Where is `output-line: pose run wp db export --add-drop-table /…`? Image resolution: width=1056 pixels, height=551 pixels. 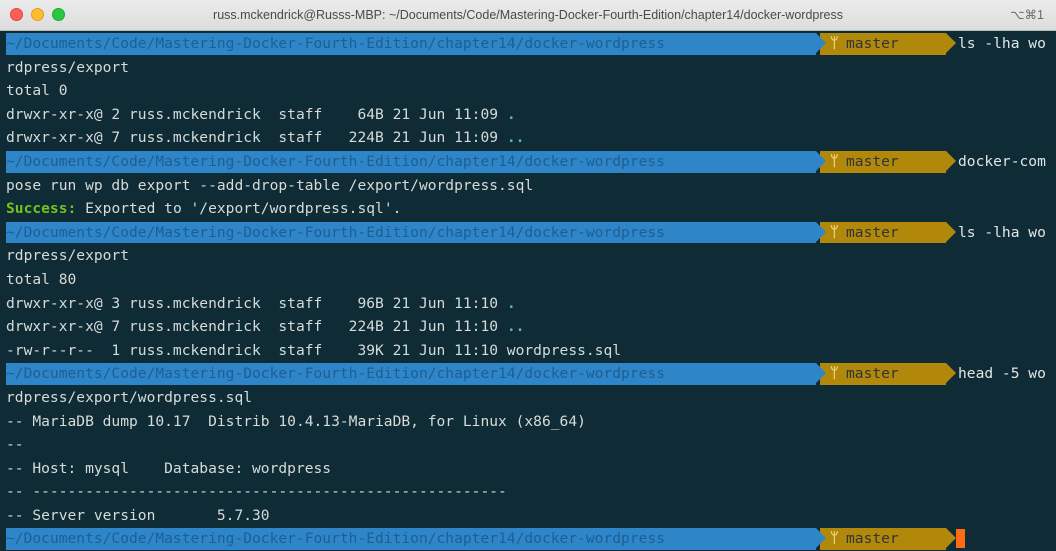
output-line: pose run wp db export --add-drop-table /… is located at coordinates (270, 185).